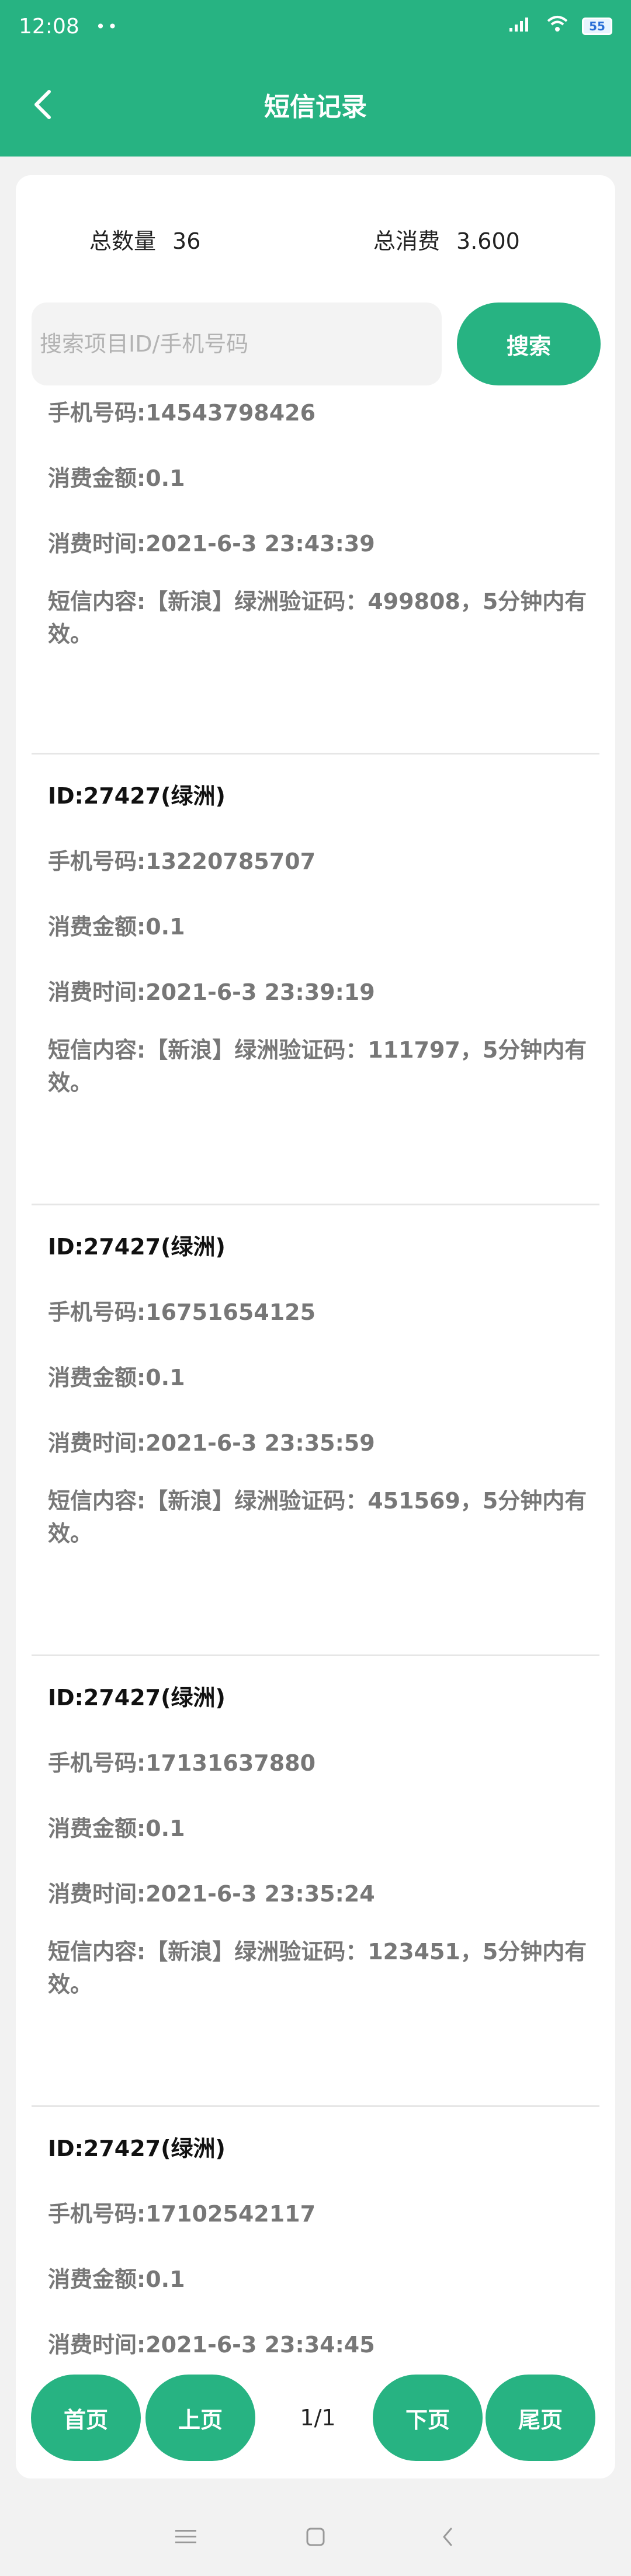 Image resolution: width=631 pixels, height=2576 pixels. I want to click on chevron-left-icon, so click(42, 105).